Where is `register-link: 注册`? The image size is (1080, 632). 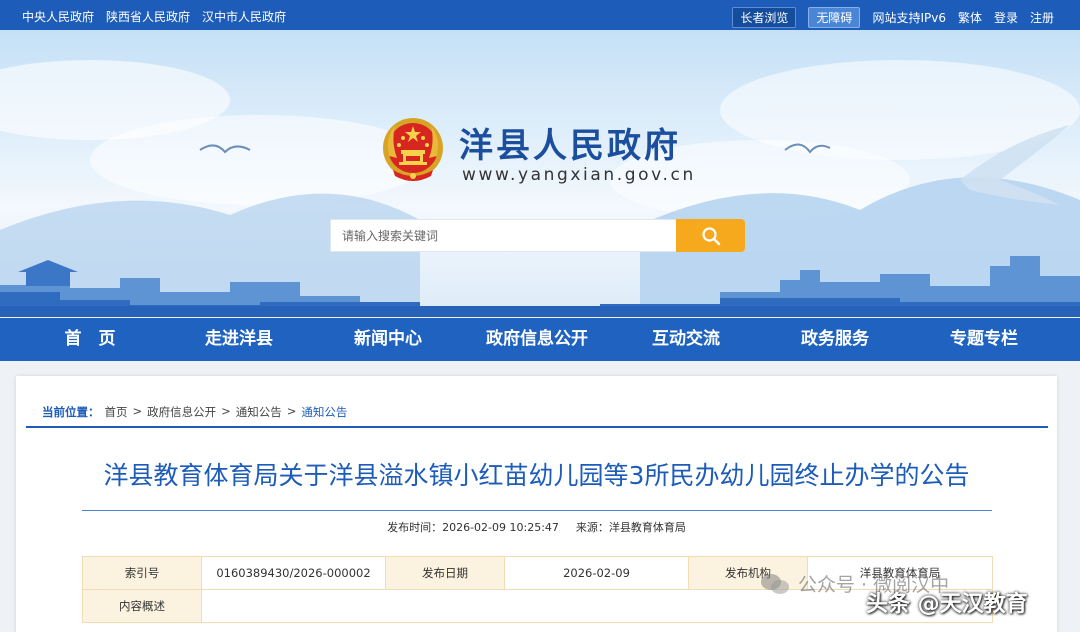
register-link: 注册 is located at coordinates (1042, 17).